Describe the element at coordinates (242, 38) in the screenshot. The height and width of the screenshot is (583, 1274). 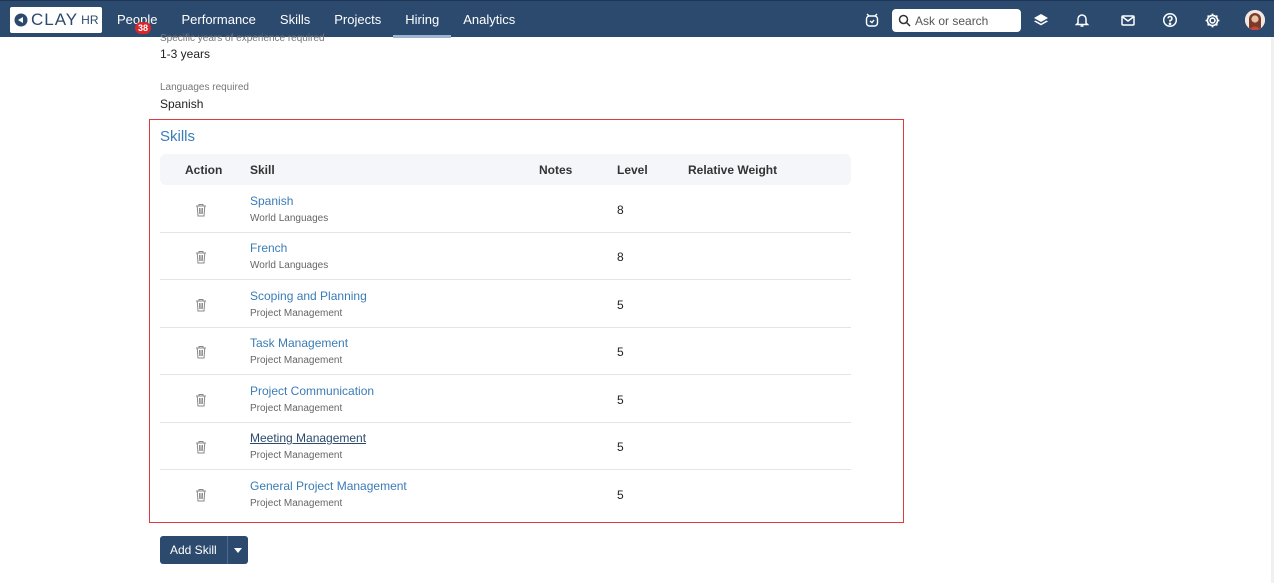
I see `experience-label: Specific years of experience required` at that location.